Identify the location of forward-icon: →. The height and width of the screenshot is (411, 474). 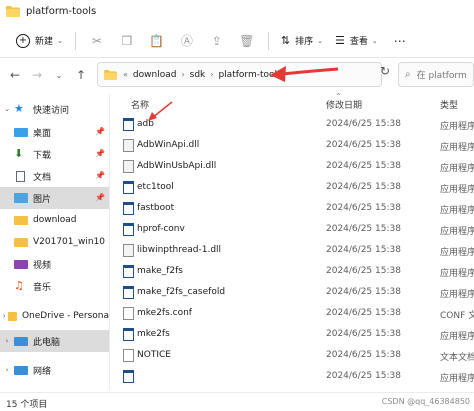
(37, 75).